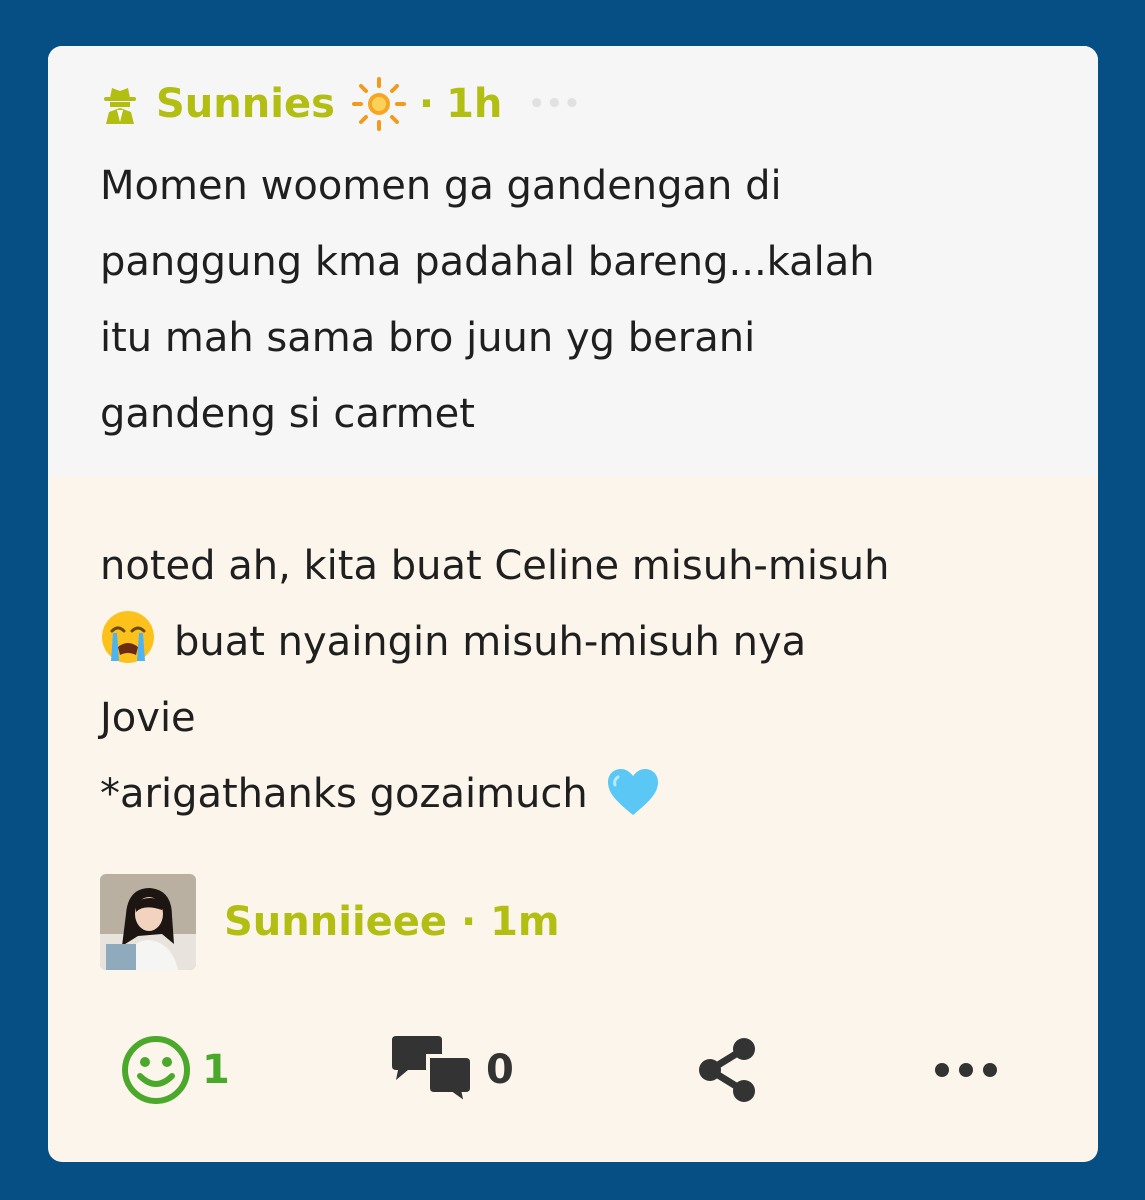 The image size is (1145, 1200). I want to click on quoted-author: Sunnies, so click(245, 104).